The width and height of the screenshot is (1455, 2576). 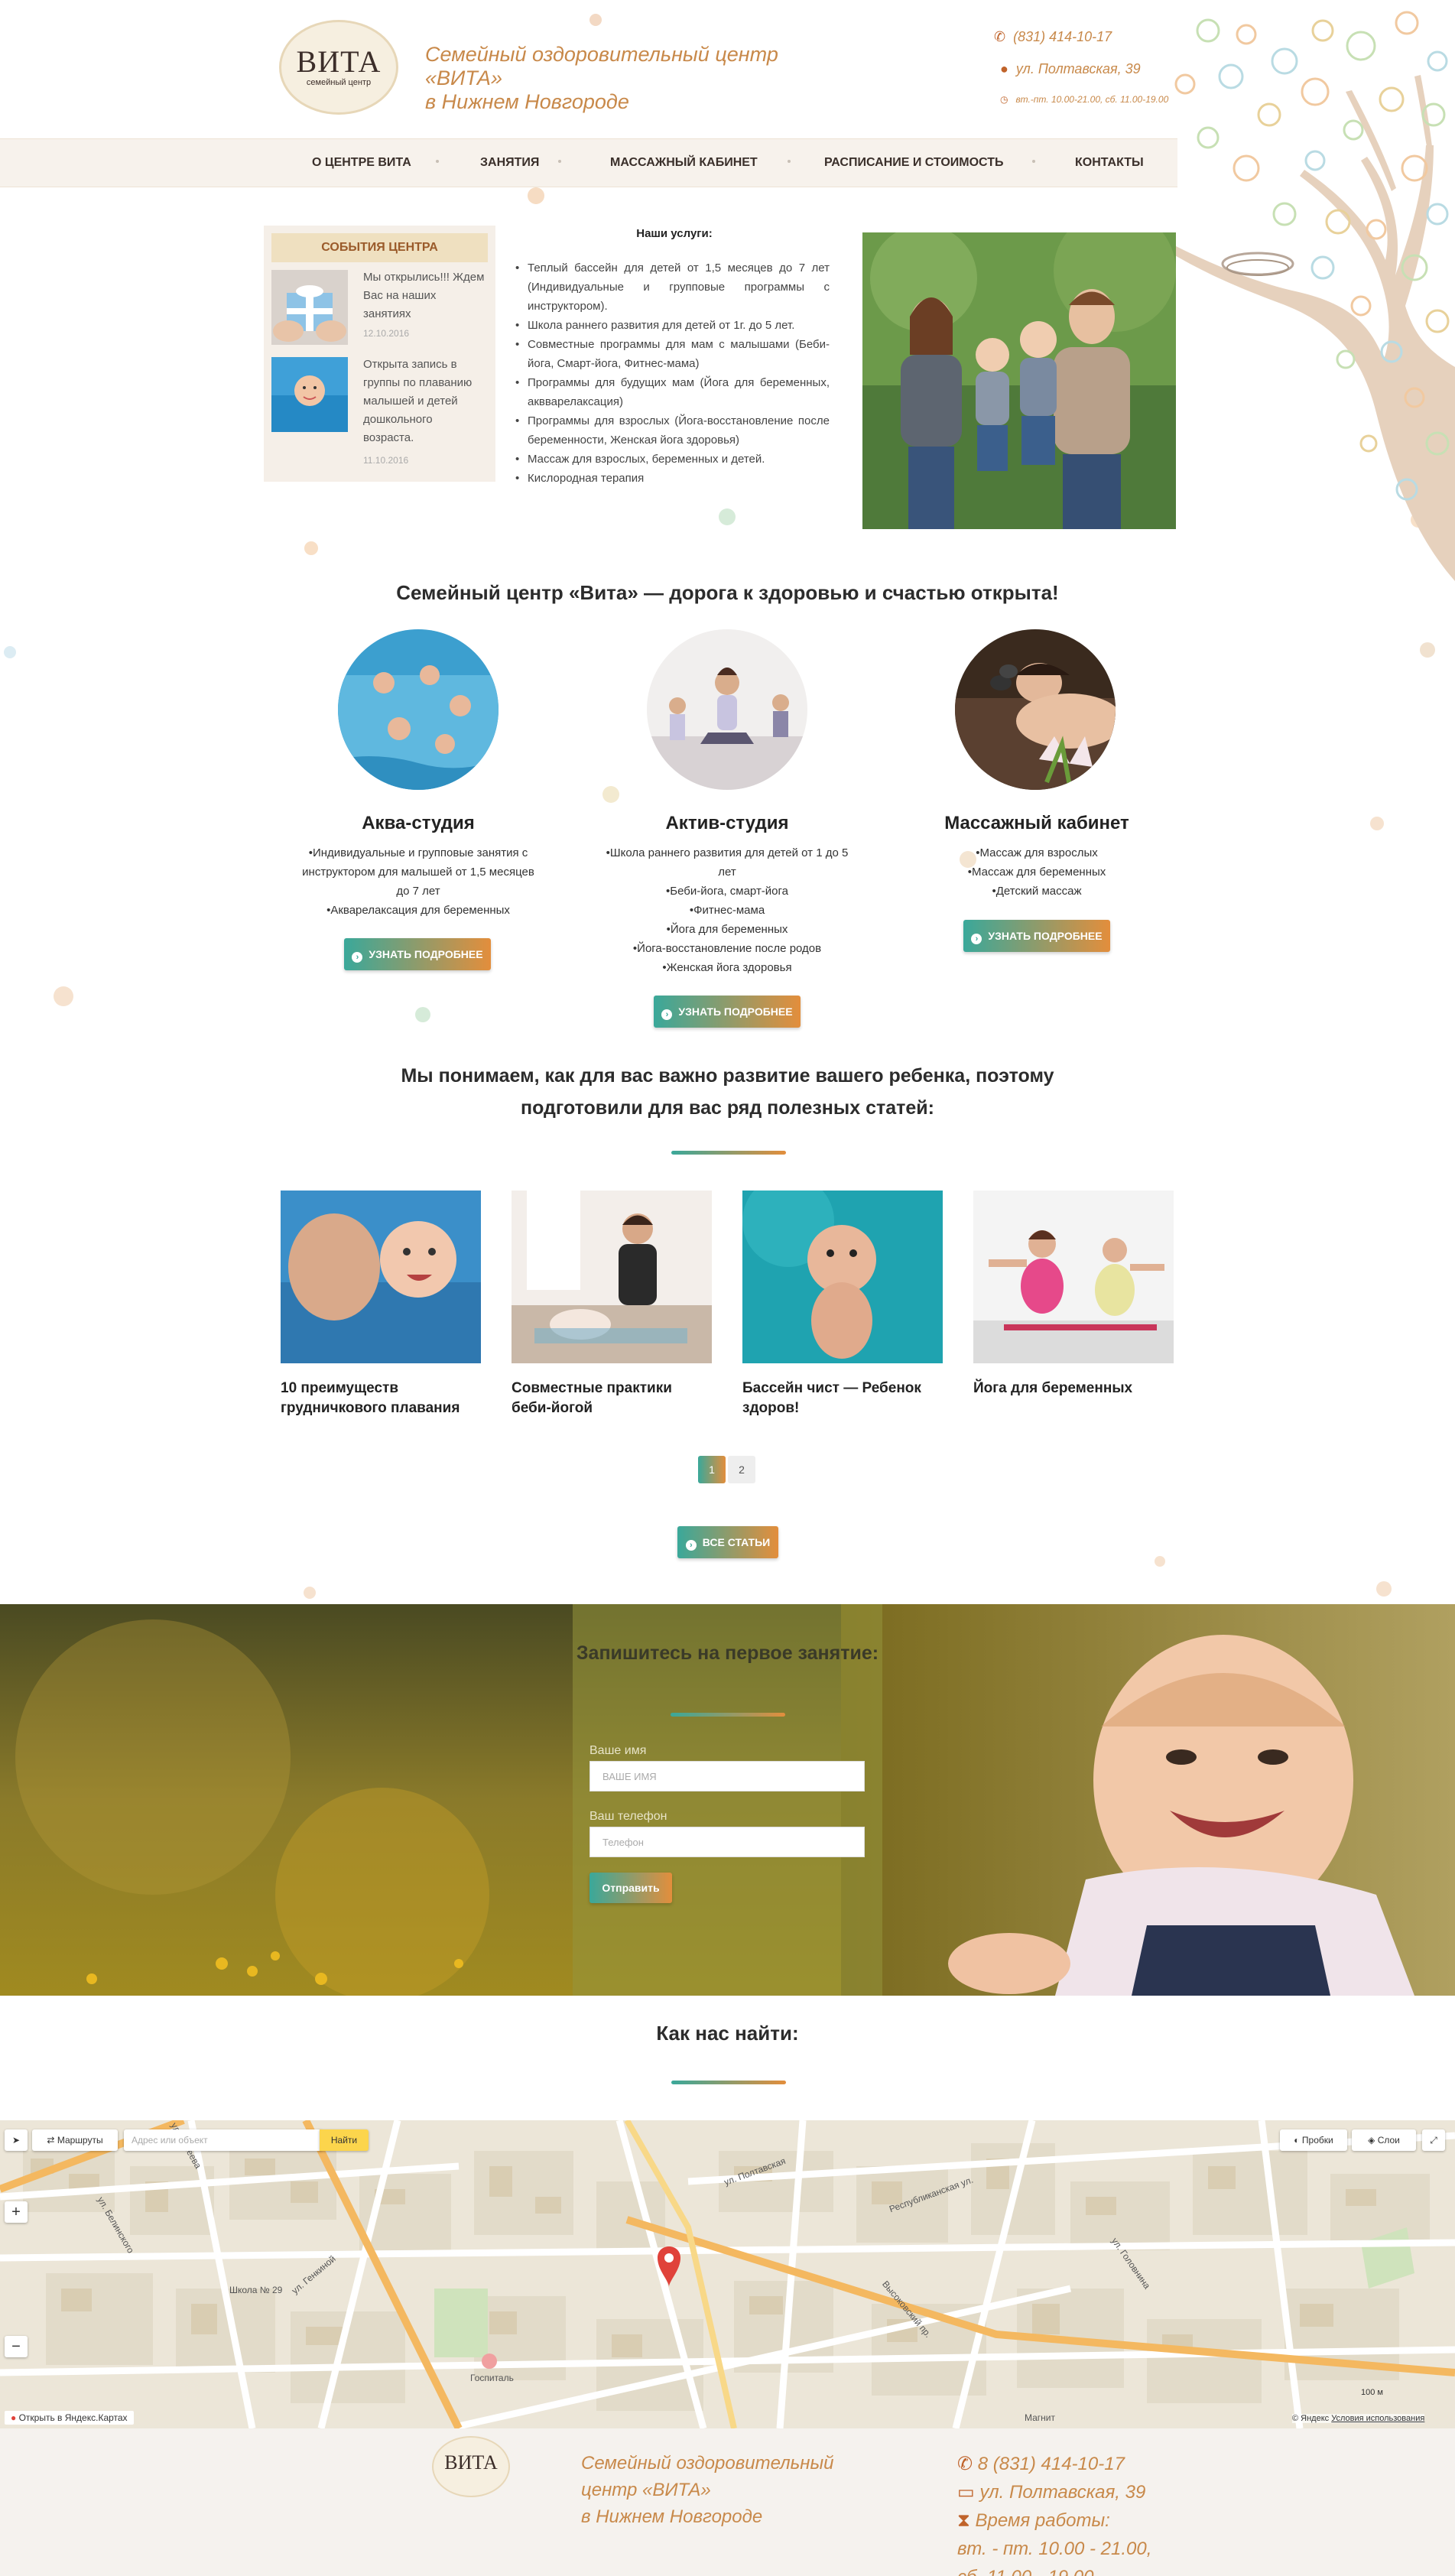 I want to click on services-title: Наши услуги:, so click(x=674, y=234).